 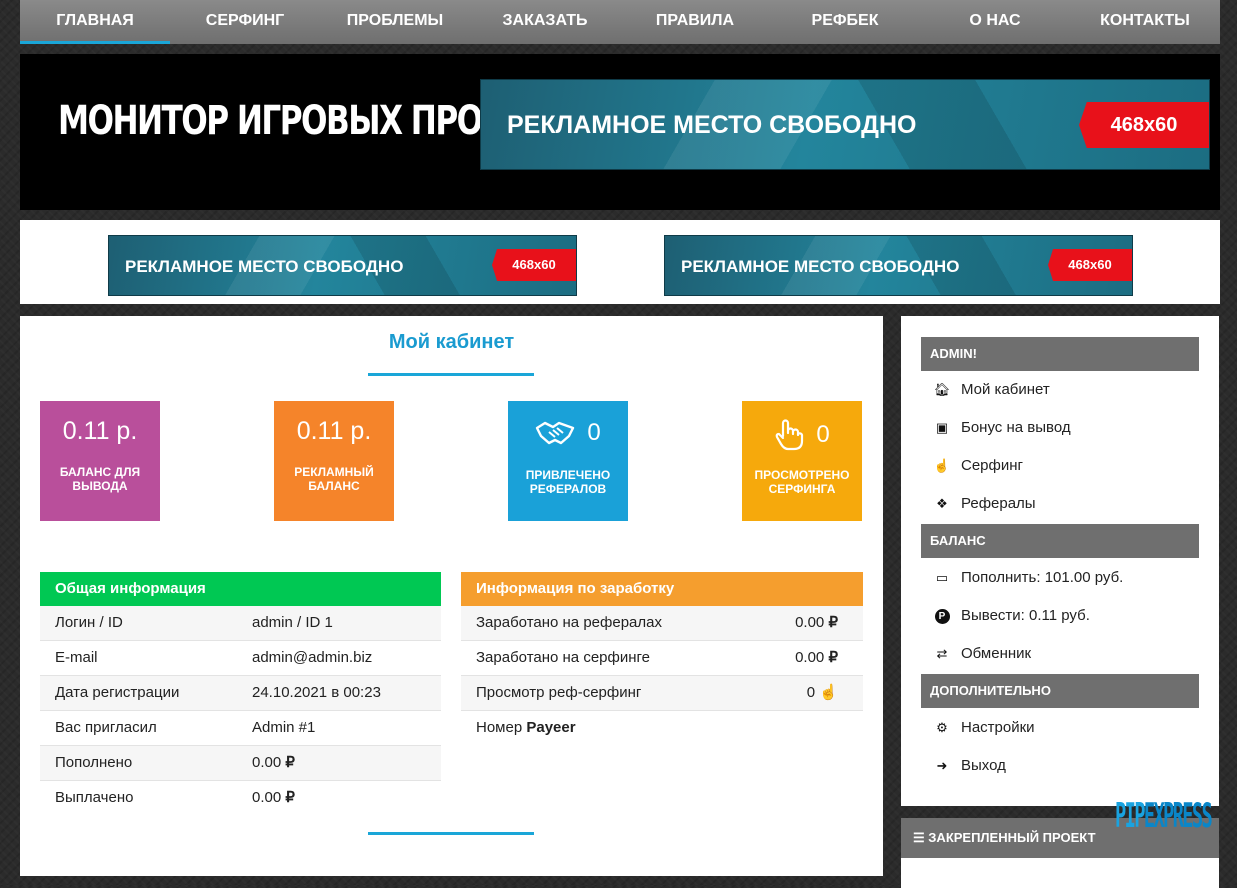 What do you see at coordinates (451, 342) in the screenshot?
I see `page-title: Мой кабинет` at bounding box center [451, 342].